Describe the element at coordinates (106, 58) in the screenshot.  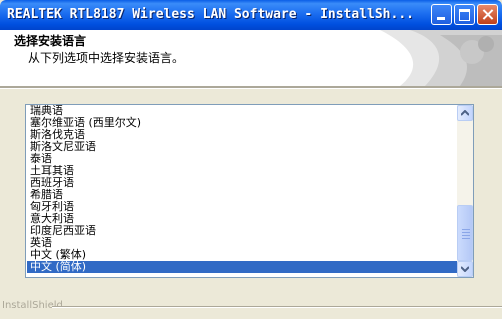
I see `header-subtitle: 从下列选项中选择安装语言。` at that location.